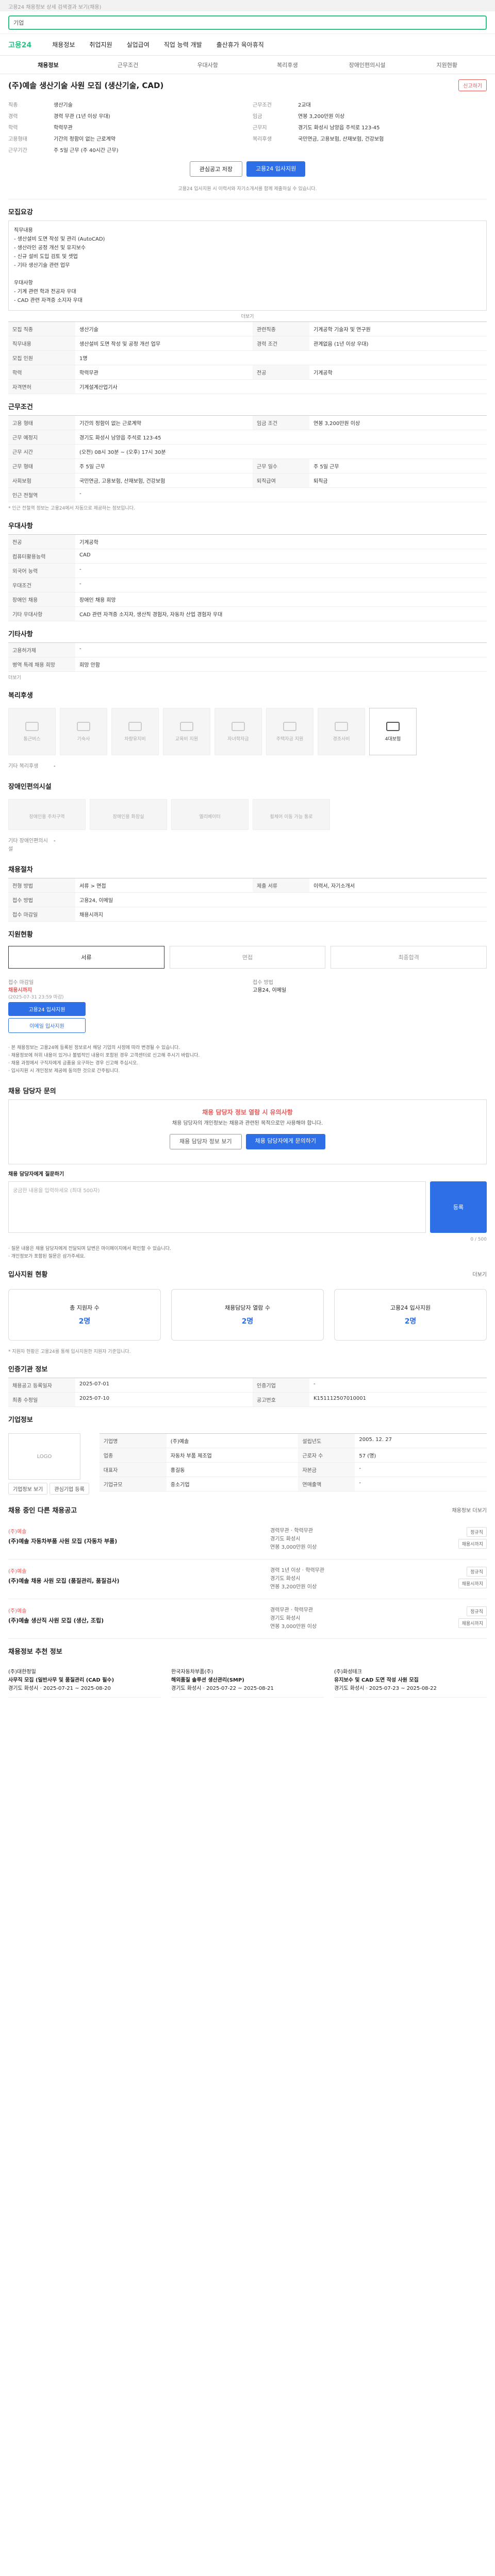 This screenshot has width=495, height=2576. What do you see at coordinates (139, 1620) in the screenshot?
I see `job-title: (주)예솔 생산직 사원 모집 (생산, 조립)` at bounding box center [139, 1620].